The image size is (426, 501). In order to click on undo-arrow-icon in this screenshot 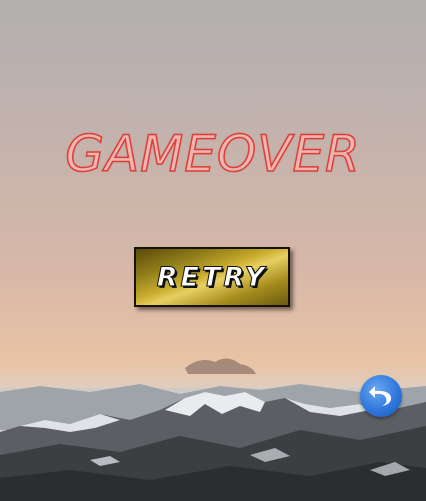, I will do `click(380, 396)`.